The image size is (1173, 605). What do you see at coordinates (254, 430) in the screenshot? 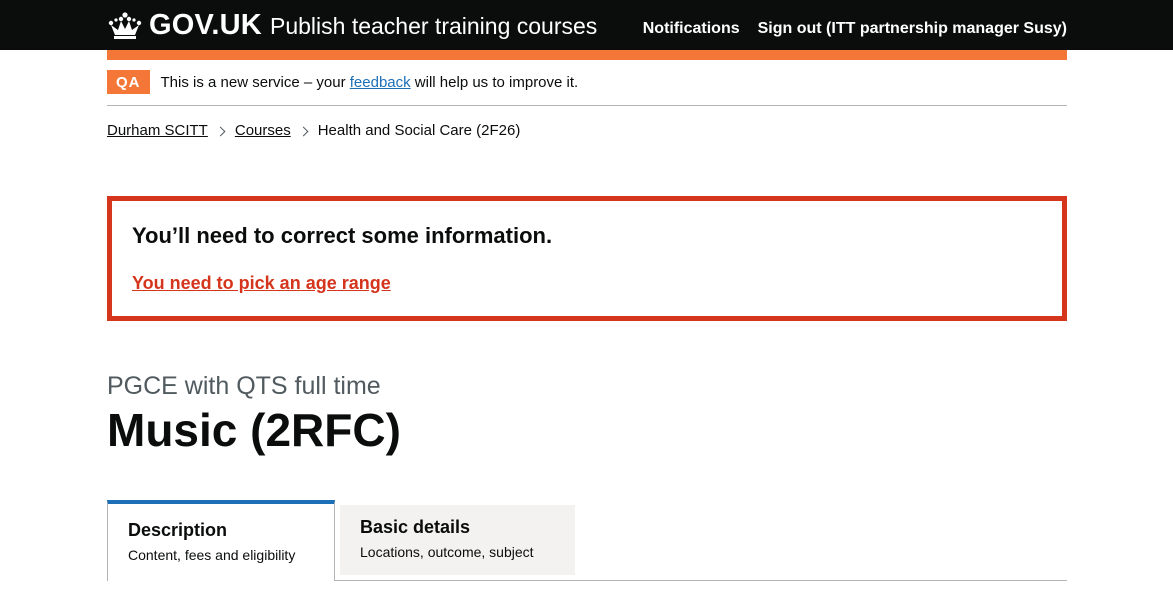
I see `page-title: Music (2RFC)` at bounding box center [254, 430].